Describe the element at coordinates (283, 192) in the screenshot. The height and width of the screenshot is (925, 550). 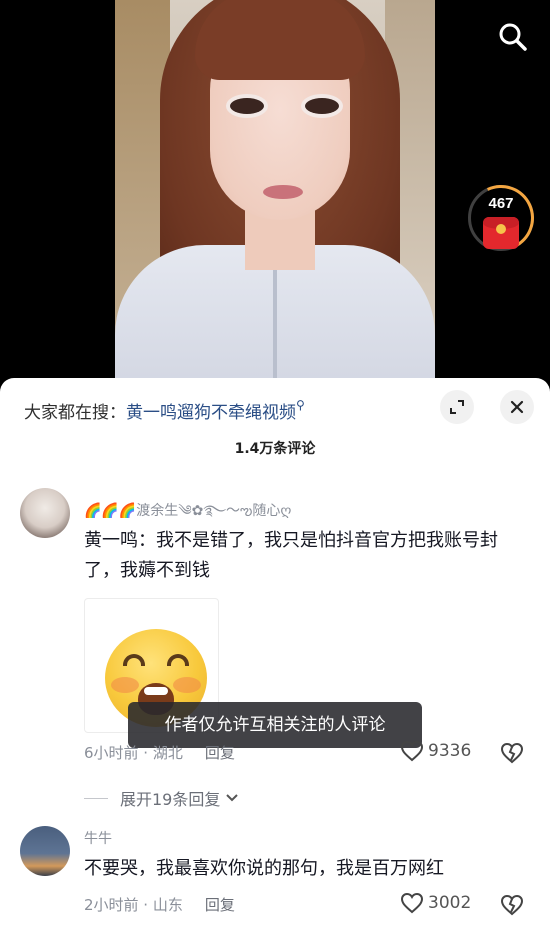
I see `person-mouth` at that location.